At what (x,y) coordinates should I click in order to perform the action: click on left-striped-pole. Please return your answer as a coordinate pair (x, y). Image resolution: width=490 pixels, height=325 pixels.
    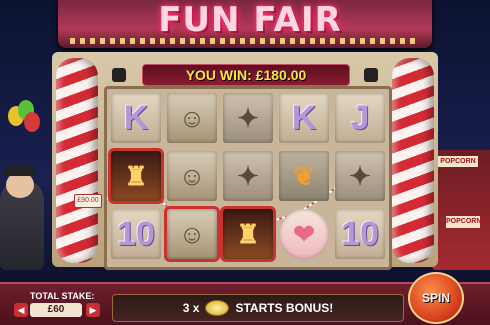
    Looking at the image, I should click on (77, 160).